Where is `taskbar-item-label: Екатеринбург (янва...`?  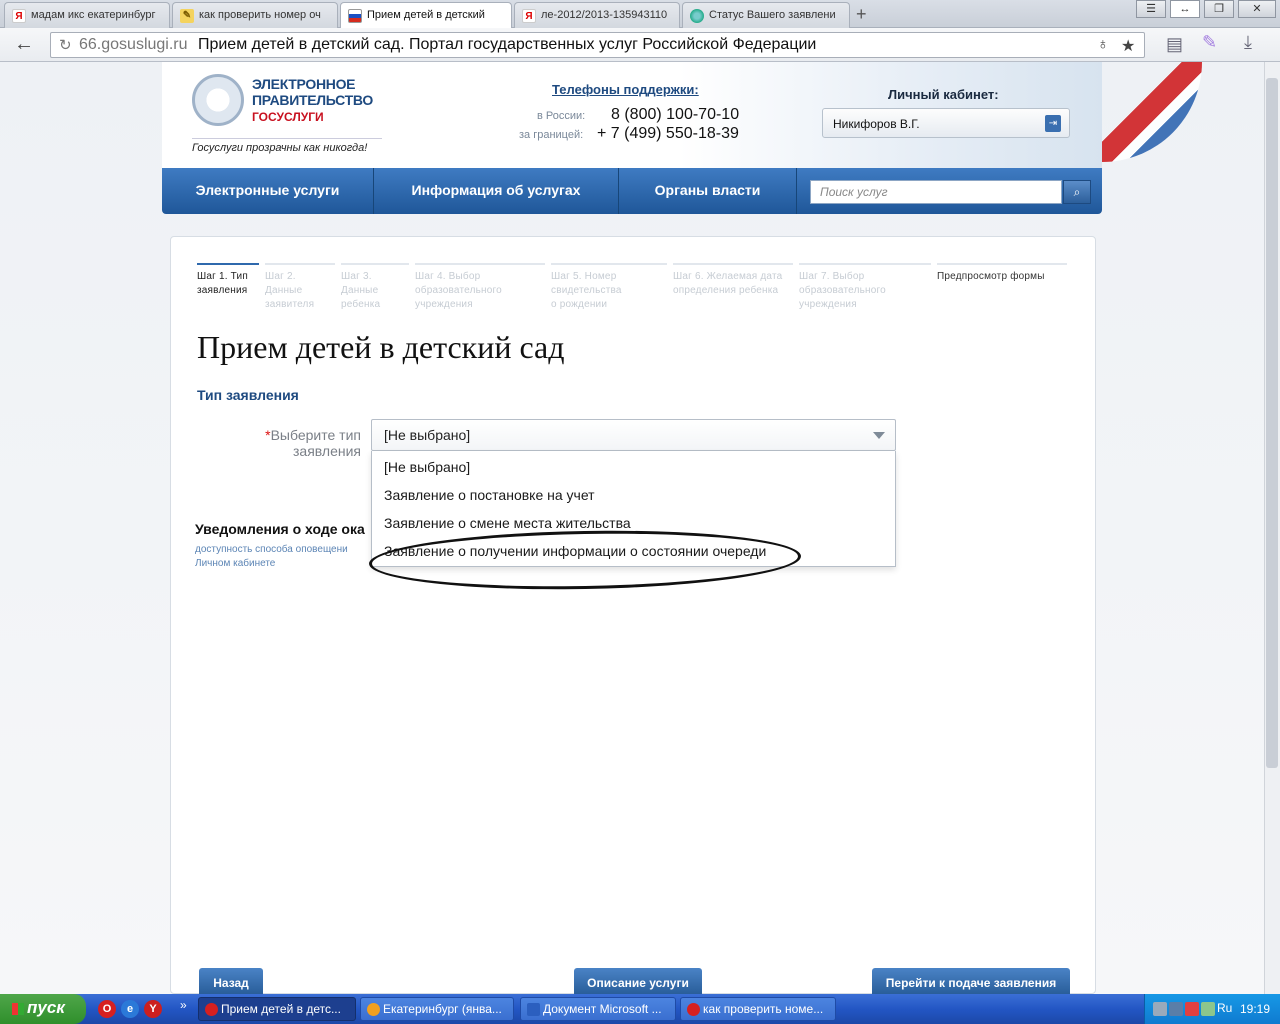
taskbar-item-label: Екатеринбург (янва... is located at coordinates (442, 1009).